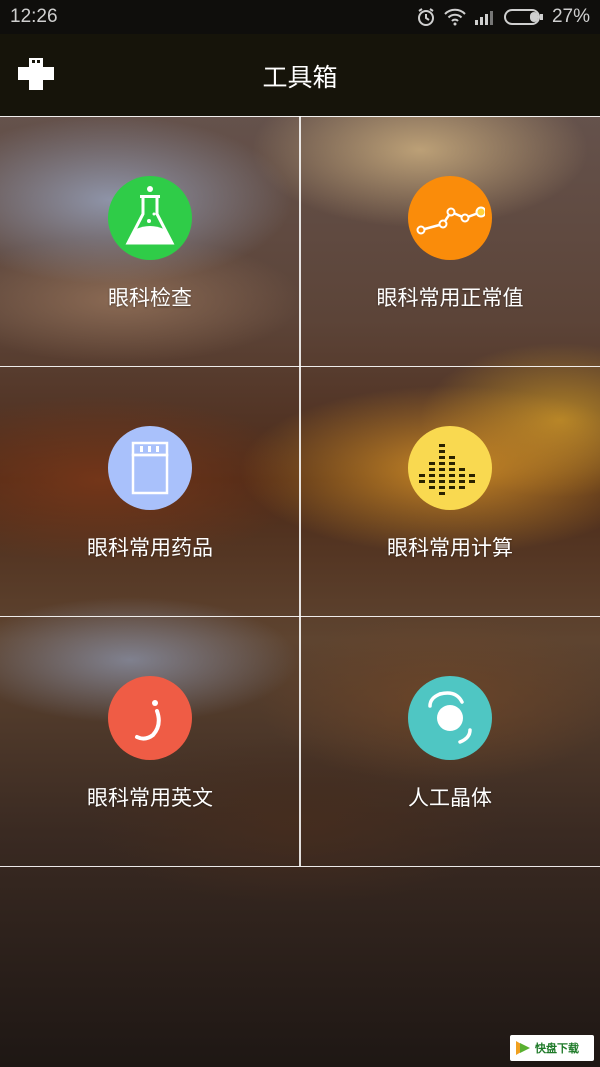 Image resolution: width=600 pixels, height=1067 pixels. I want to click on watermark-text: 快盘下载, so click(557, 1048).